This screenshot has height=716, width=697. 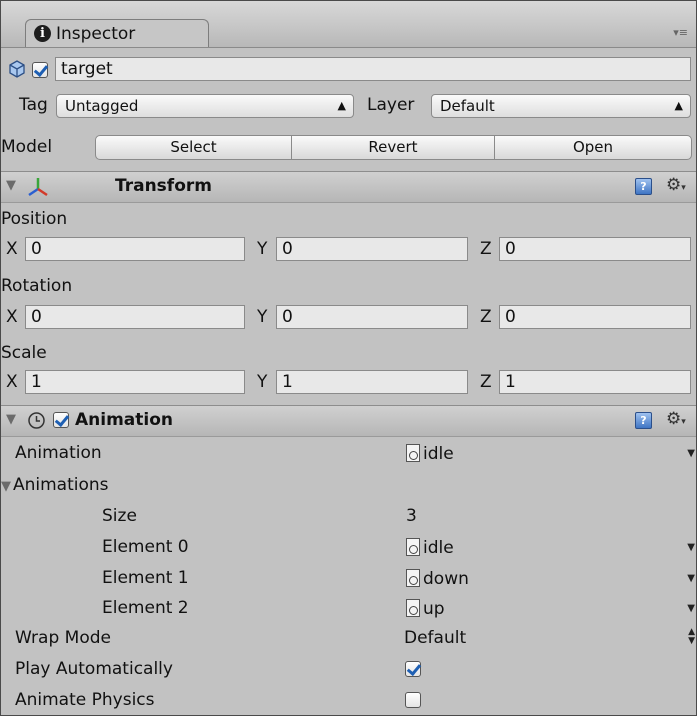 I want to click on position-x-field: 0, so click(x=135, y=249).